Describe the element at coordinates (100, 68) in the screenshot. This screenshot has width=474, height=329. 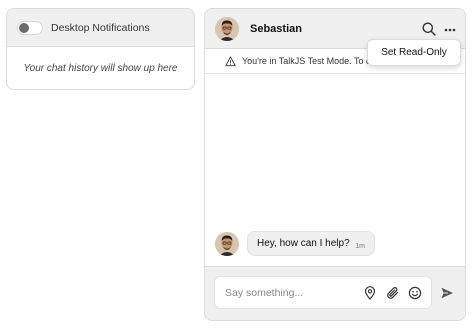
I see `empty-history-text: Your chat history will show up here` at that location.